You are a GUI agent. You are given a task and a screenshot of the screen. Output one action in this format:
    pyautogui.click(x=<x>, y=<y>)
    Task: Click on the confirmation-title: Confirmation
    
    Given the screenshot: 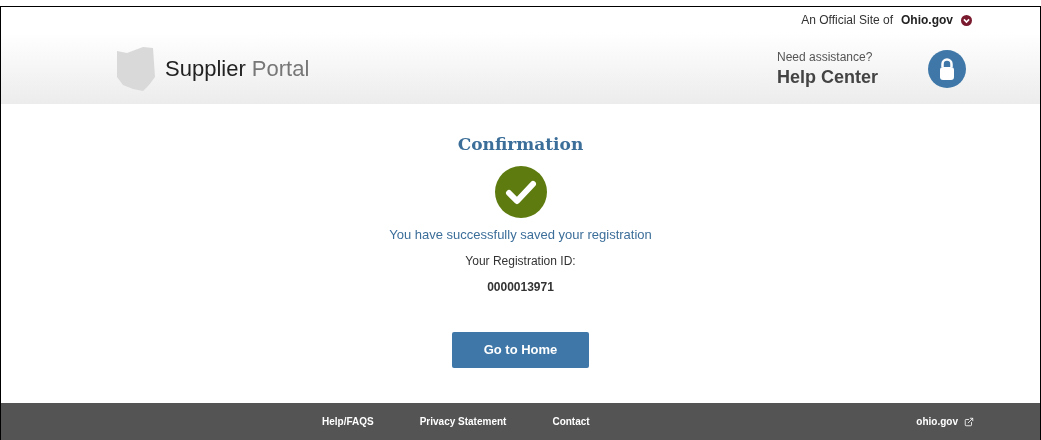 What is the action you would take?
    pyautogui.click(x=520, y=144)
    